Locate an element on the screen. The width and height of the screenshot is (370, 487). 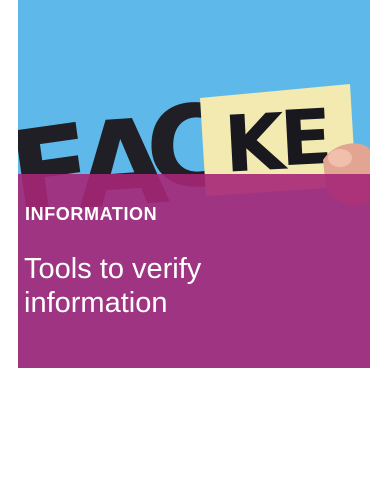
category-label: INFORMATION is located at coordinates (91, 214).